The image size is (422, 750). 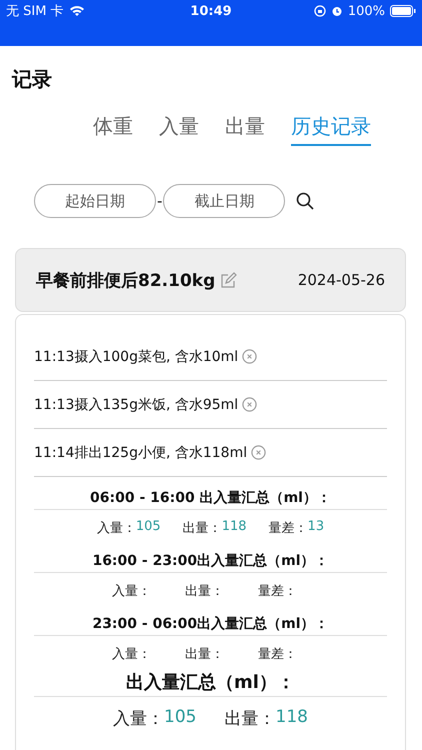 What do you see at coordinates (245, 129) in the screenshot?
I see `tab: 出量` at bounding box center [245, 129].